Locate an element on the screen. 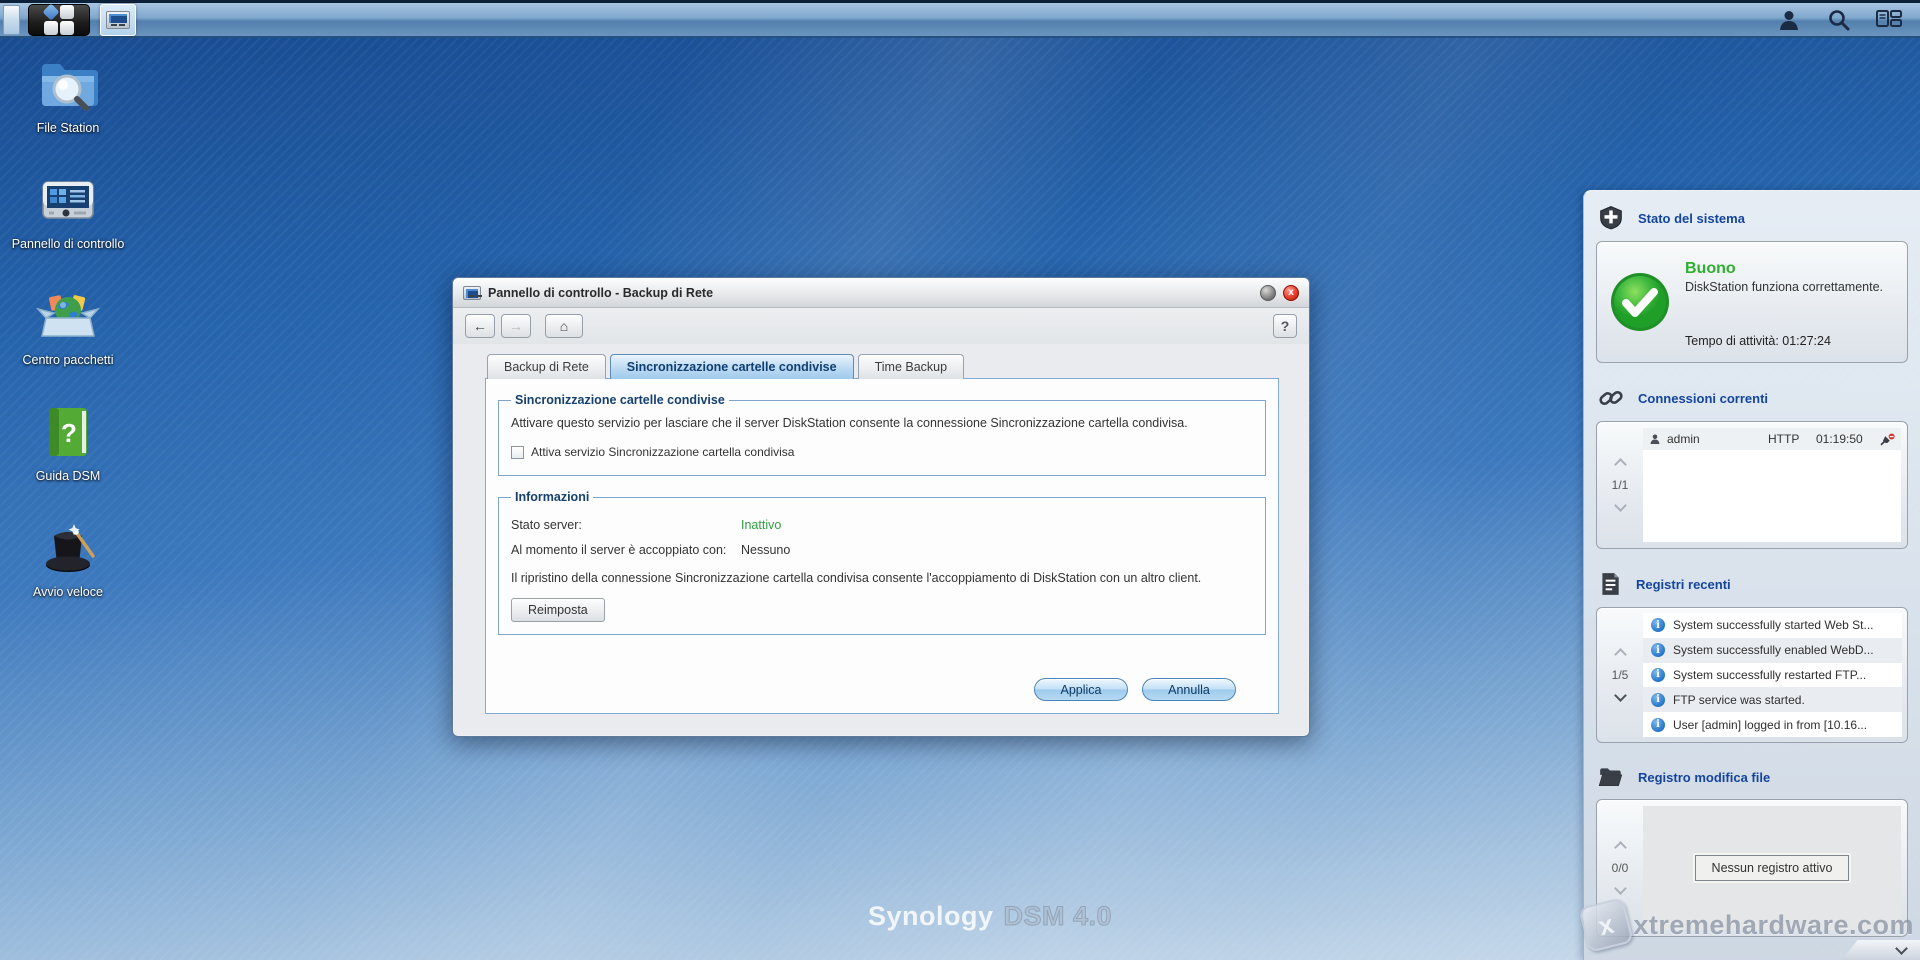 The height and width of the screenshot is (960, 1920). recent-logs-title: Registri recenti is located at coordinates (1683, 584).